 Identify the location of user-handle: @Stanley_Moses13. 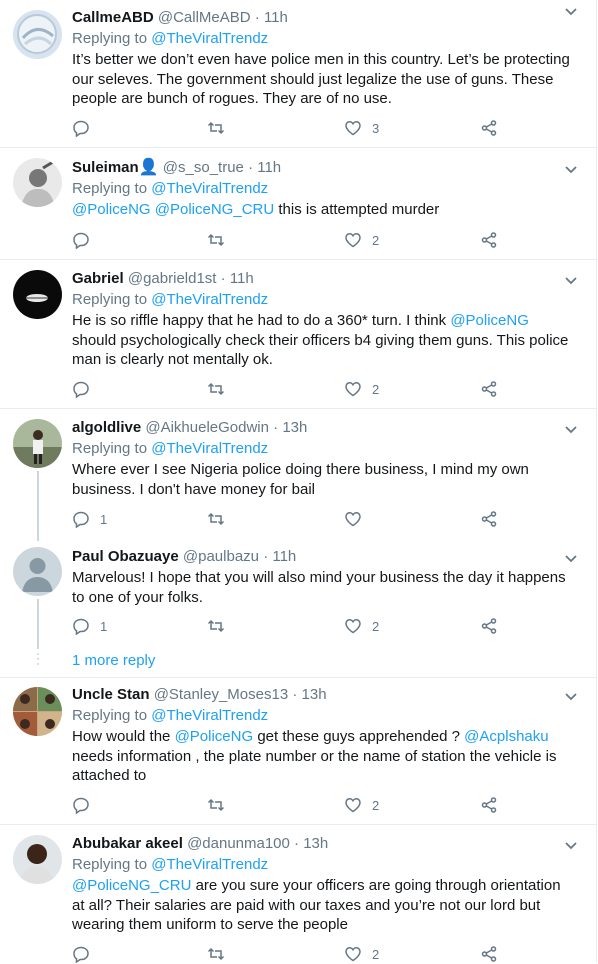
(221, 694).